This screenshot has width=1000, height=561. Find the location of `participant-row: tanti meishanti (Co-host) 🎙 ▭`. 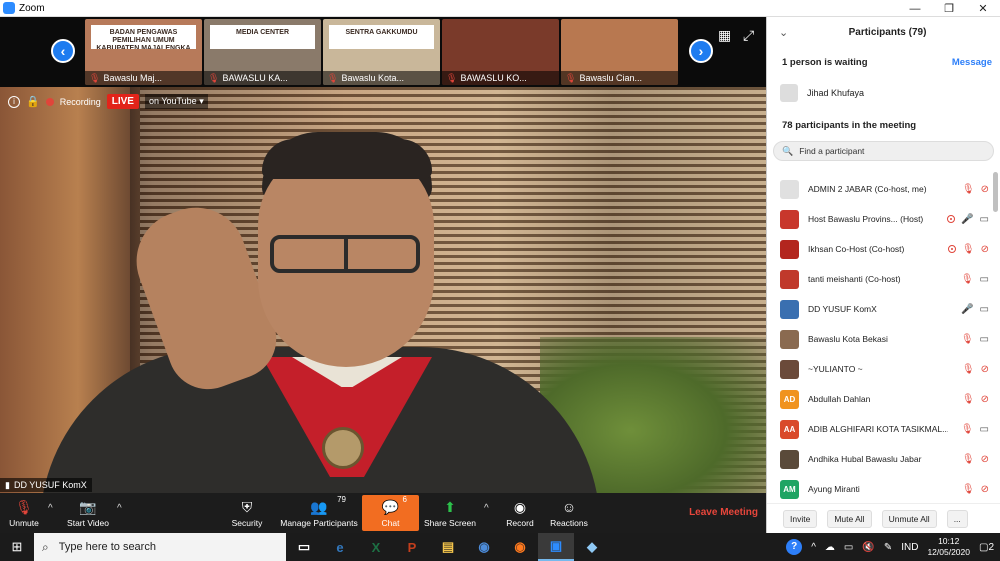

participant-row: tanti meishanti (Co-host) 🎙 ▭ is located at coordinates (880, 279).